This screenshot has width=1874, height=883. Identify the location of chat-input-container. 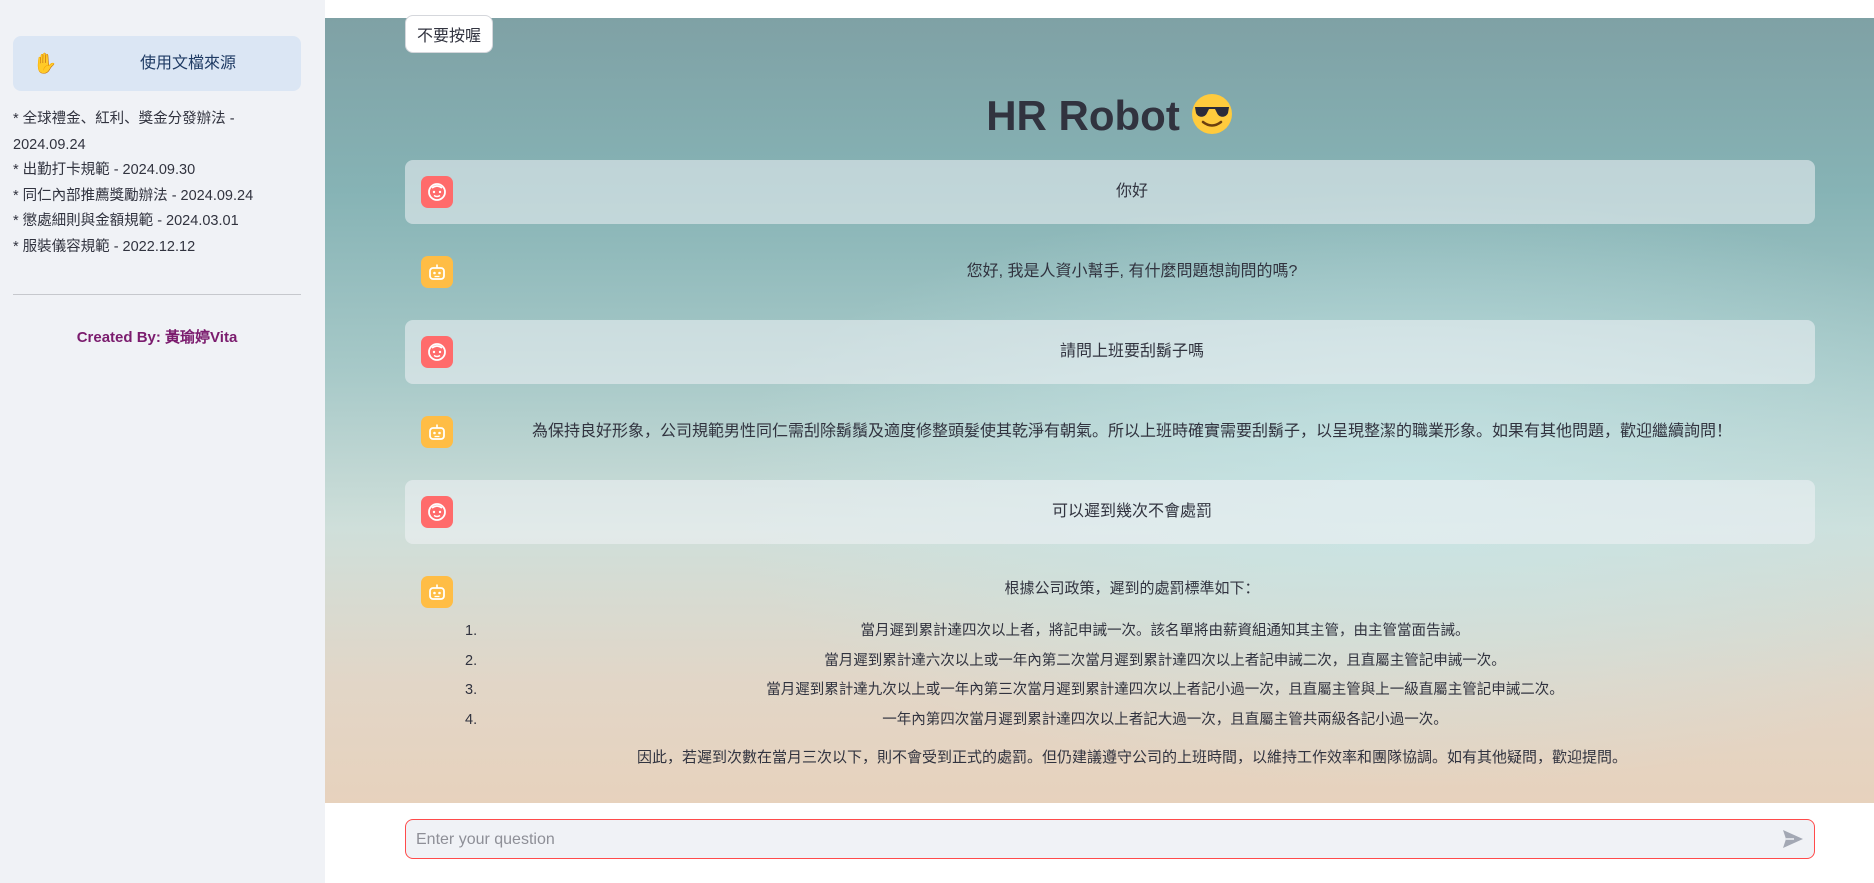
(1110, 839).